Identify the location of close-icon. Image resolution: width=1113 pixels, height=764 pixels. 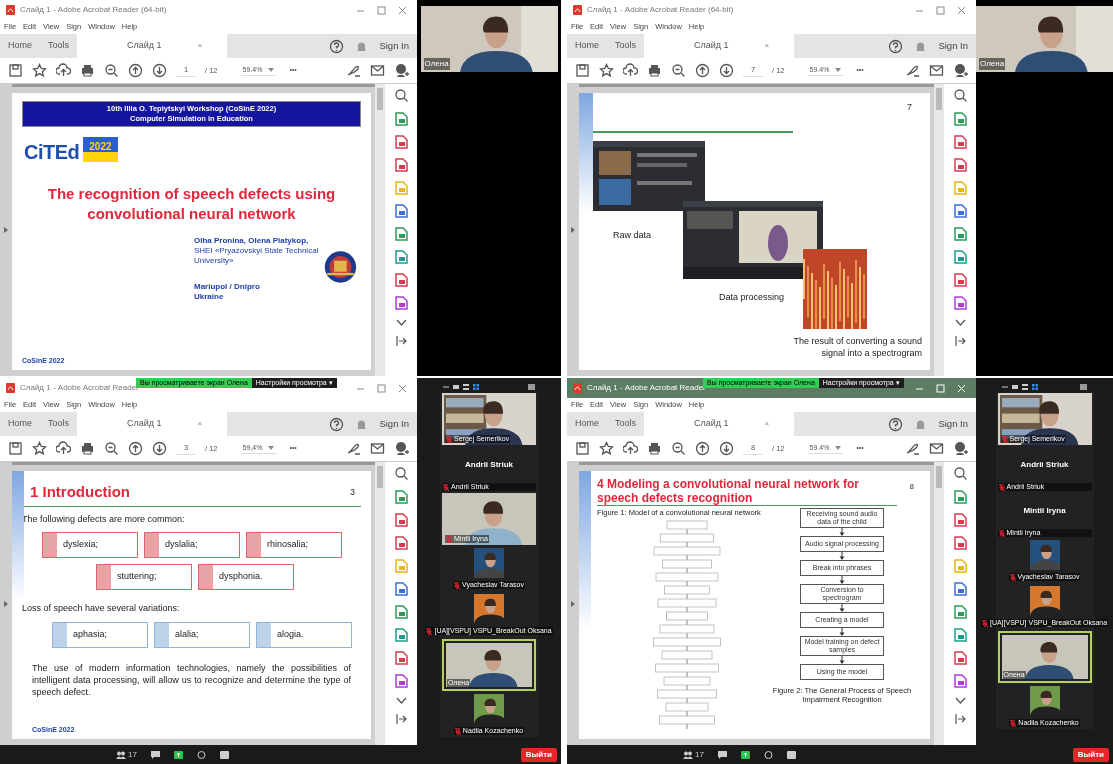
(961, 10).